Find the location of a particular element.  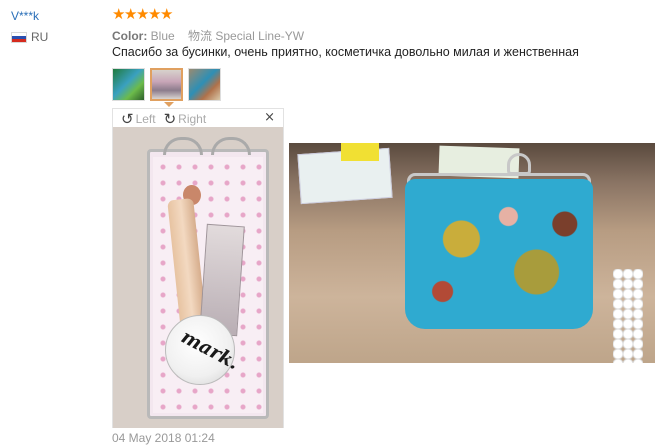

desk-yellow-note is located at coordinates (360, 152).